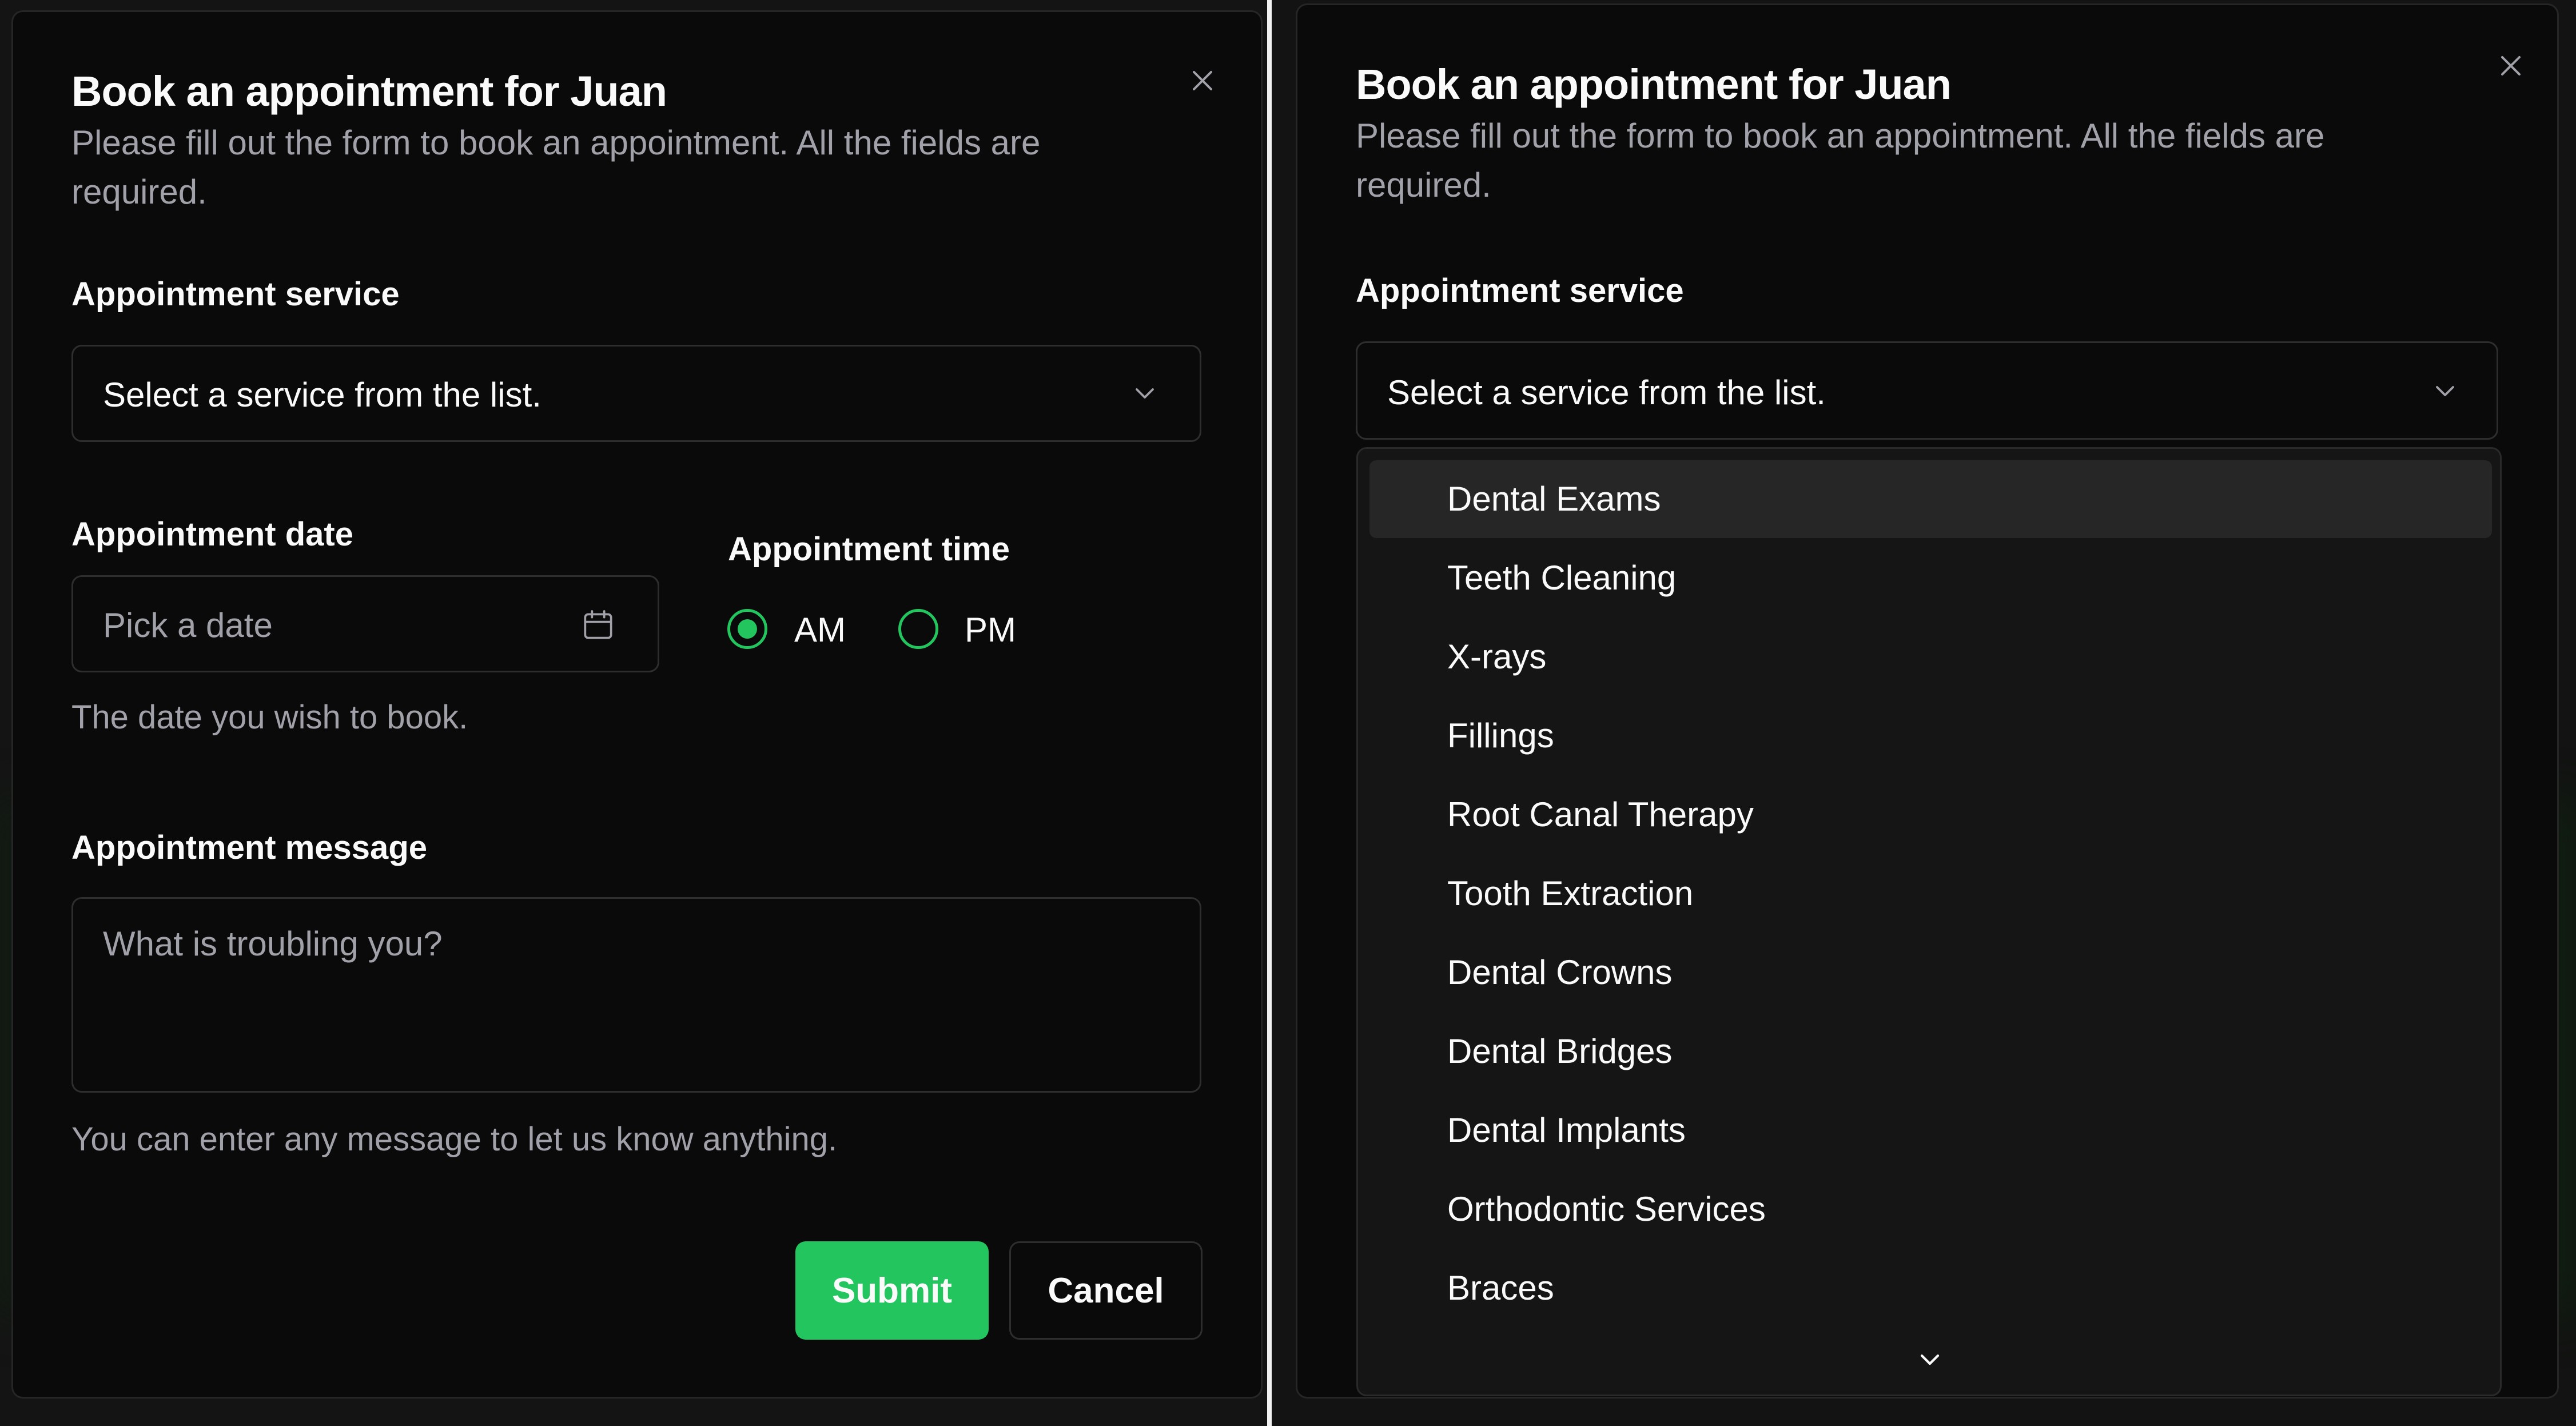 The image size is (2576, 1426). I want to click on service-option-label: Dental Implants, so click(1566, 1130).